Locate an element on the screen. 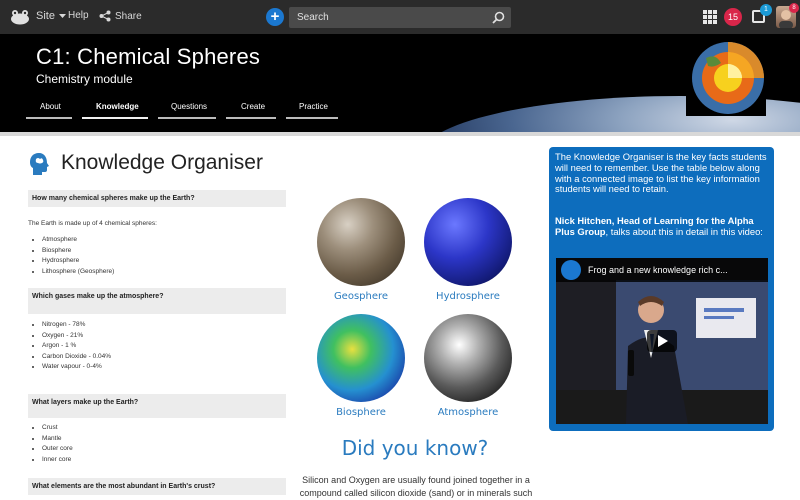 The width and height of the screenshot is (800, 500). help-link: Help is located at coordinates (78, 15).